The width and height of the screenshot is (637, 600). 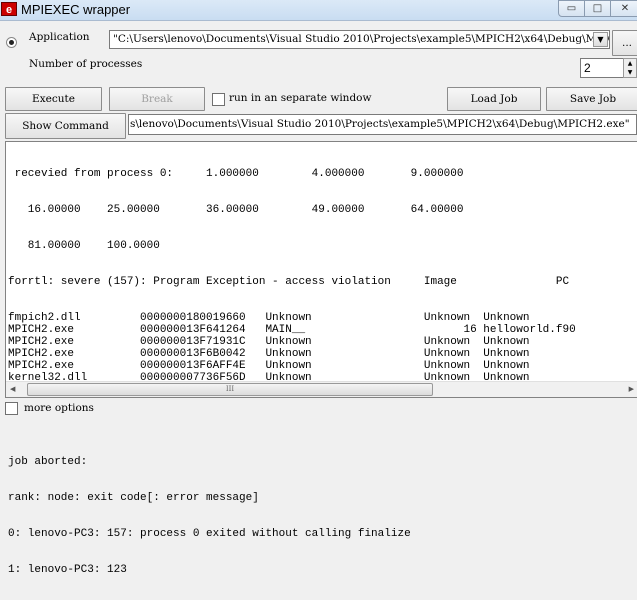 What do you see at coordinates (86, 64) in the screenshot?
I see `processes-label: Number of processes` at bounding box center [86, 64].